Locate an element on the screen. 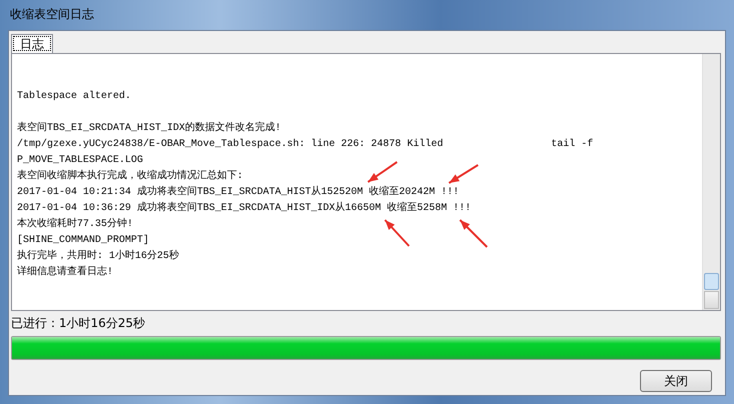 The height and width of the screenshot is (404, 734). scrollbar-thumb is located at coordinates (711, 281).